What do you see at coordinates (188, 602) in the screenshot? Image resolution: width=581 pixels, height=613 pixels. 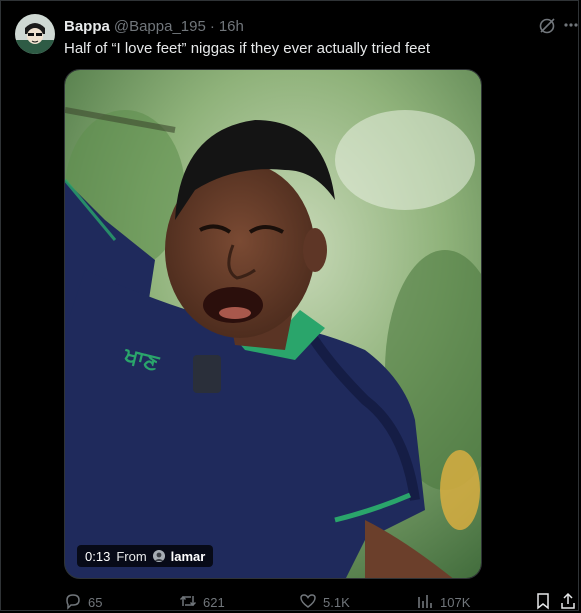 I see `repost-icon` at bounding box center [188, 602].